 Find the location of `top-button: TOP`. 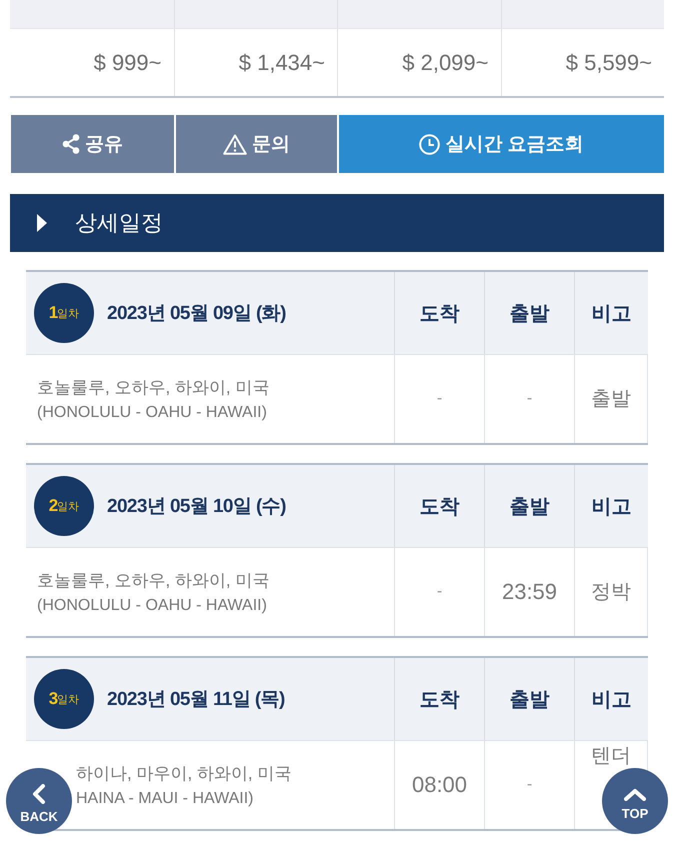

top-button: TOP is located at coordinates (635, 801).